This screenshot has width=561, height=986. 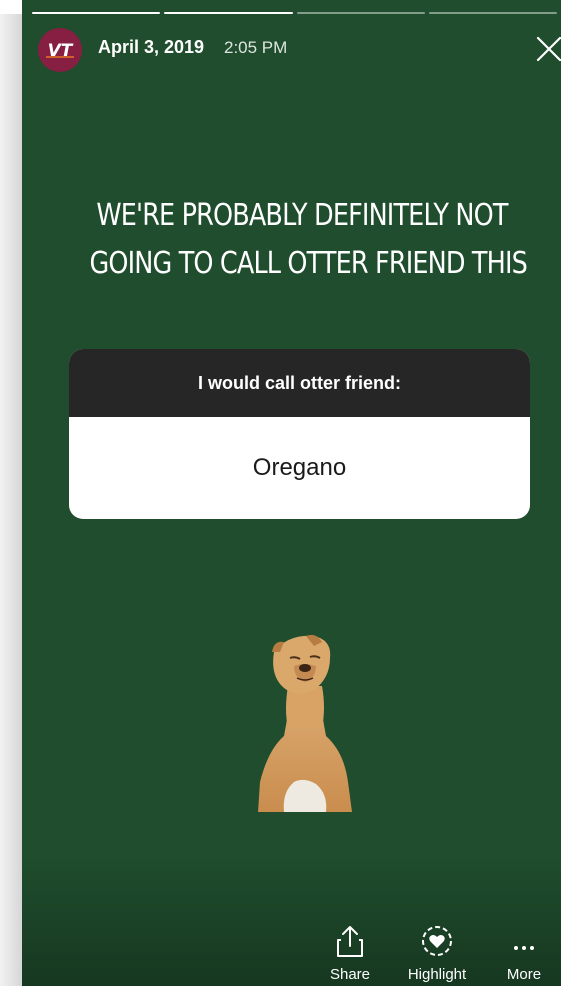 I want to click on question-answer: Oregano, so click(x=299, y=467).